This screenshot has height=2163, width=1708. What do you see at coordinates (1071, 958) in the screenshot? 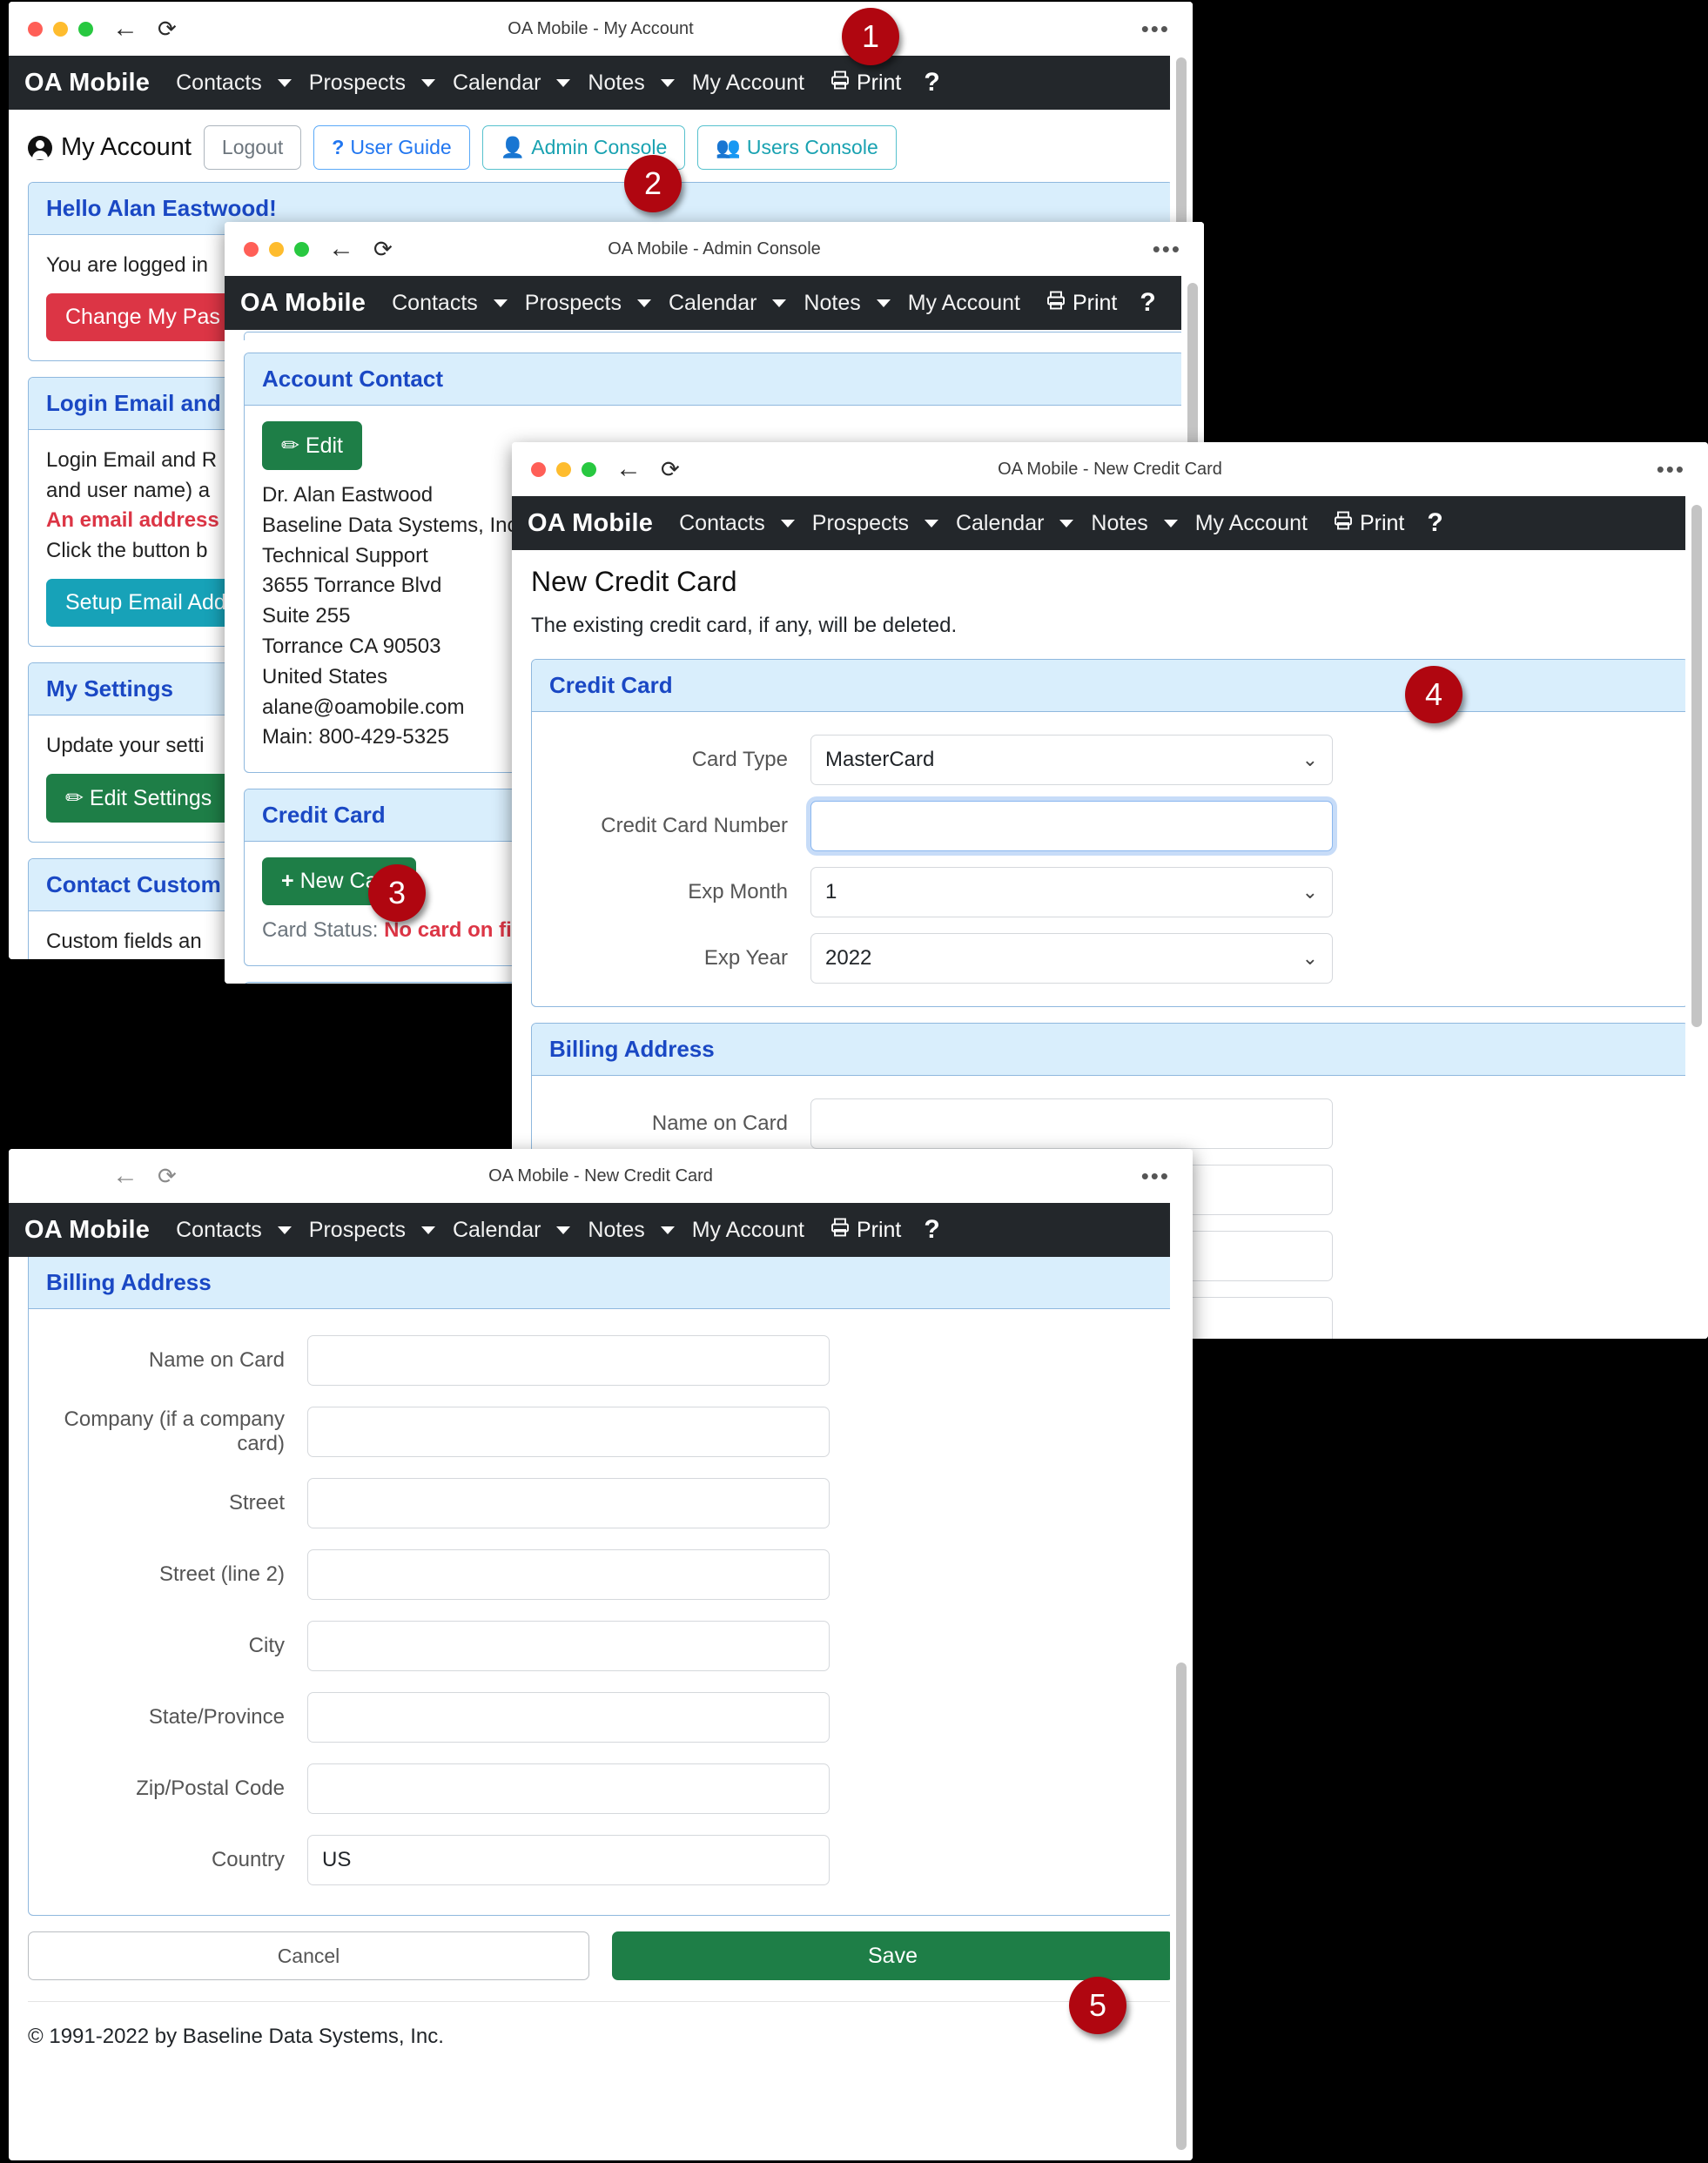
I see `exp-year-select: 2022 ⌄` at bounding box center [1071, 958].